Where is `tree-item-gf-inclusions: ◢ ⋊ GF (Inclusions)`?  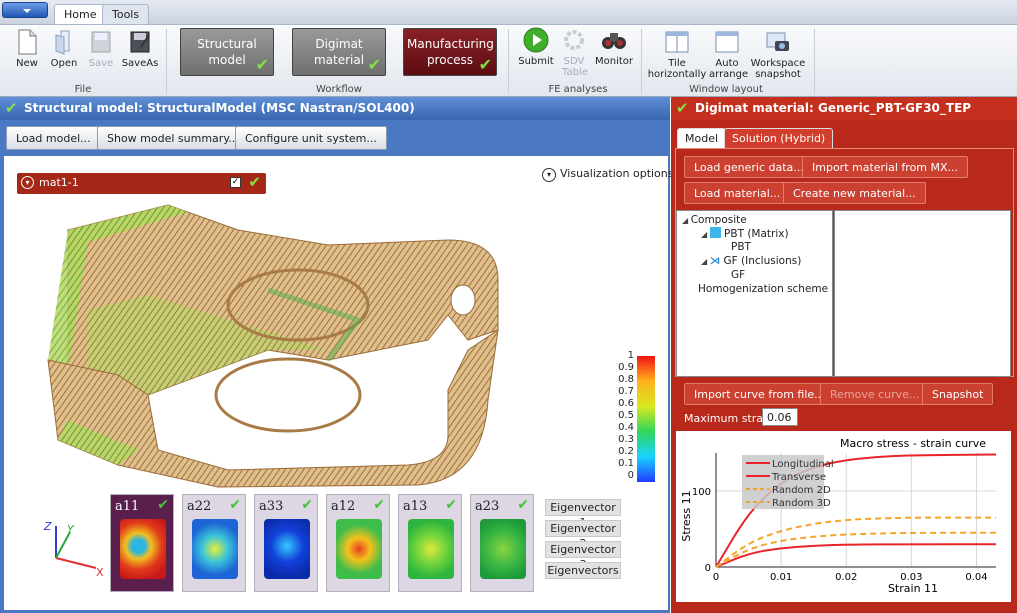 tree-item-gf-inclusions: ◢ ⋊ GF (Inclusions) is located at coordinates (751, 261).